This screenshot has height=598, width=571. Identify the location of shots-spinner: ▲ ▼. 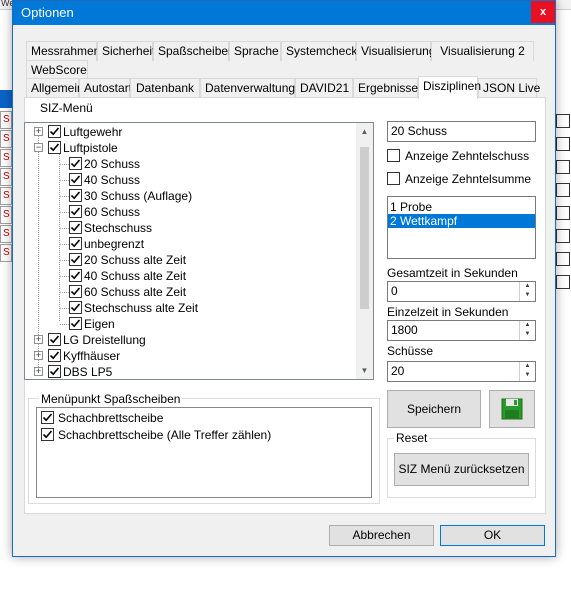
(527, 371).